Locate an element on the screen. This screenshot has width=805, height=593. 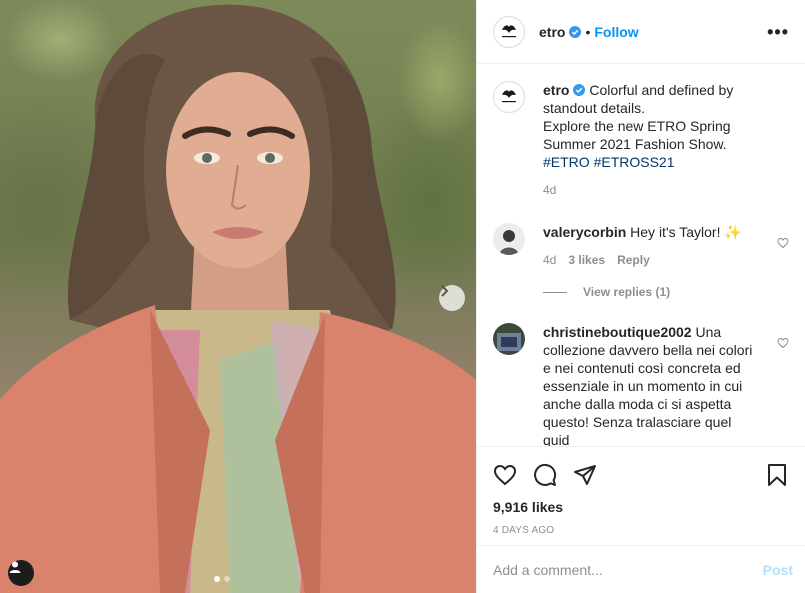
post-comment-button: Post is located at coordinates (778, 570).